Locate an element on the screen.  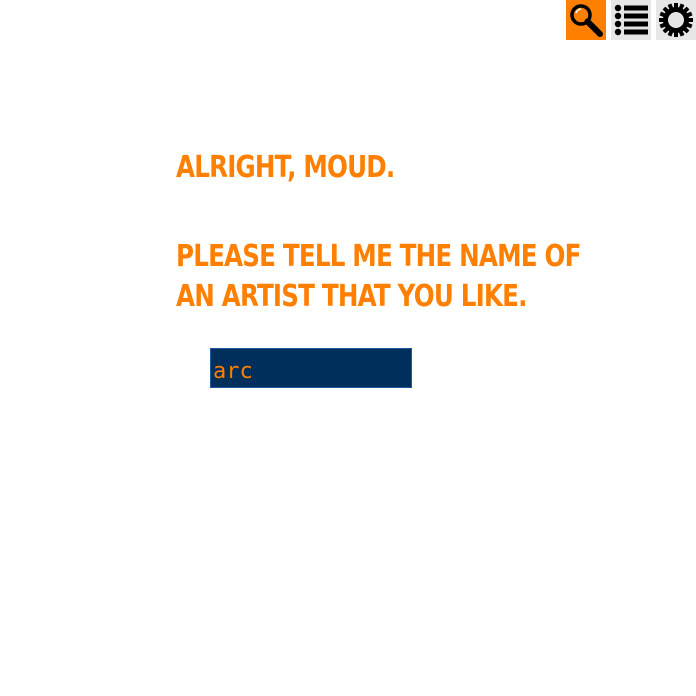
list-icon is located at coordinates (631, 20).